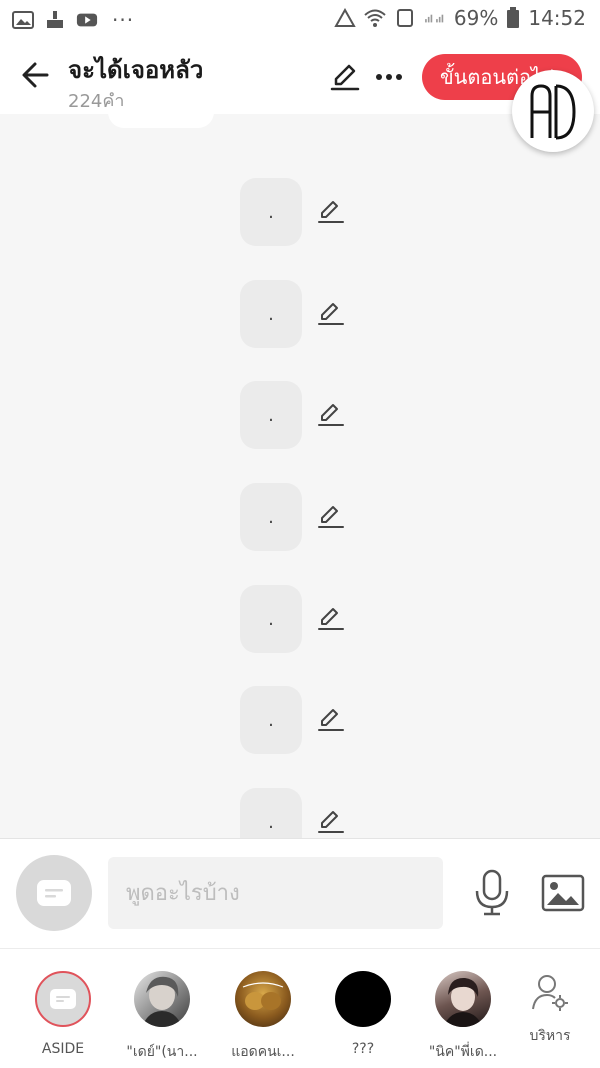 This screenshot has height=1068, width=600. What do you see at coordinates (63, 1049) in the screenshot?
I see `character-name: ASIDE` at bounding box center [63, 1049].